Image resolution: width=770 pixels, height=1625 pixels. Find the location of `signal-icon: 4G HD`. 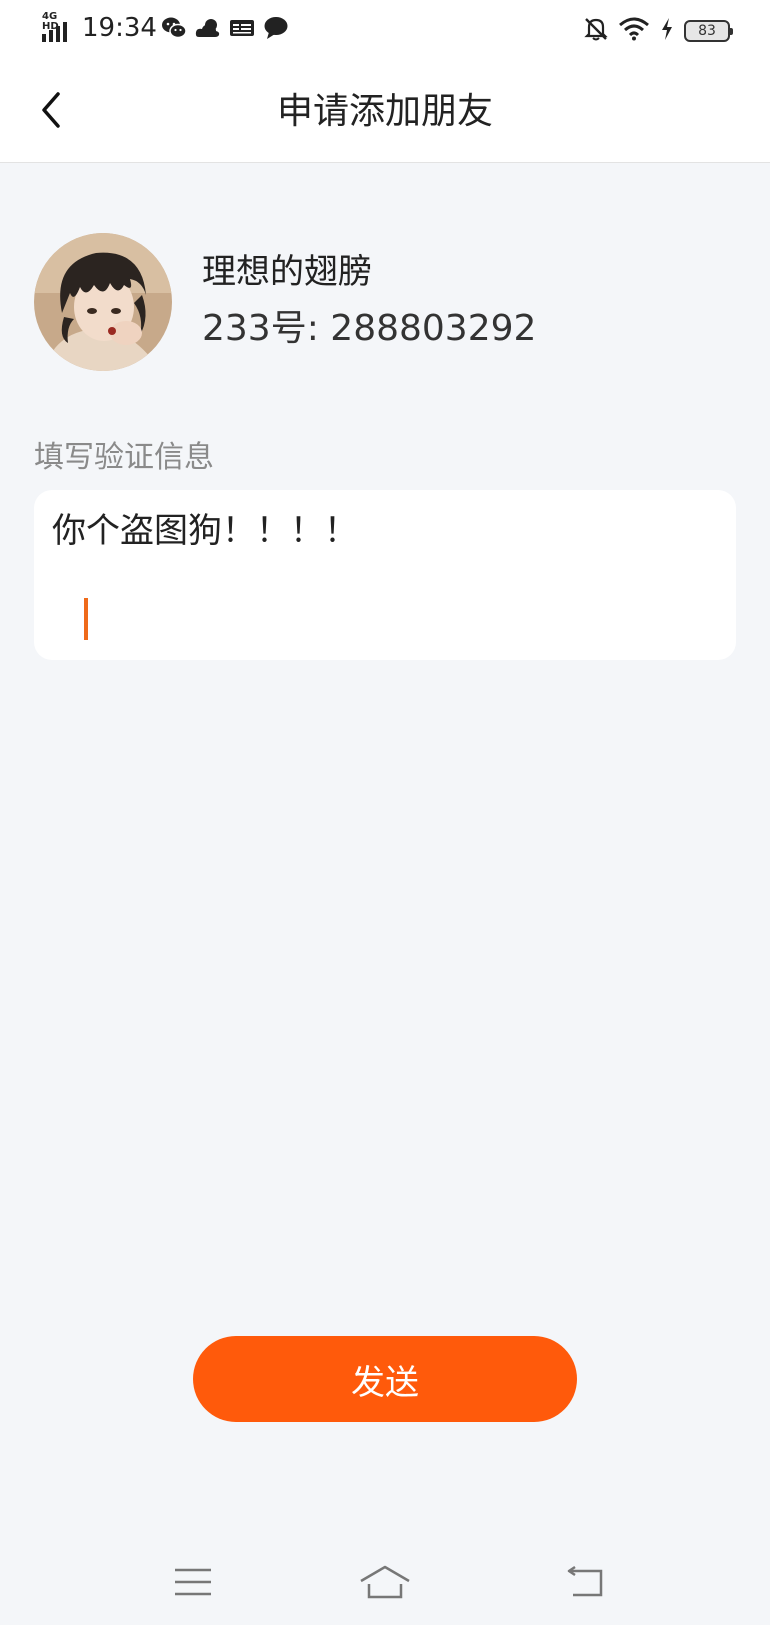

signal-icon: 4G HD is located at coordinates (59, 28).